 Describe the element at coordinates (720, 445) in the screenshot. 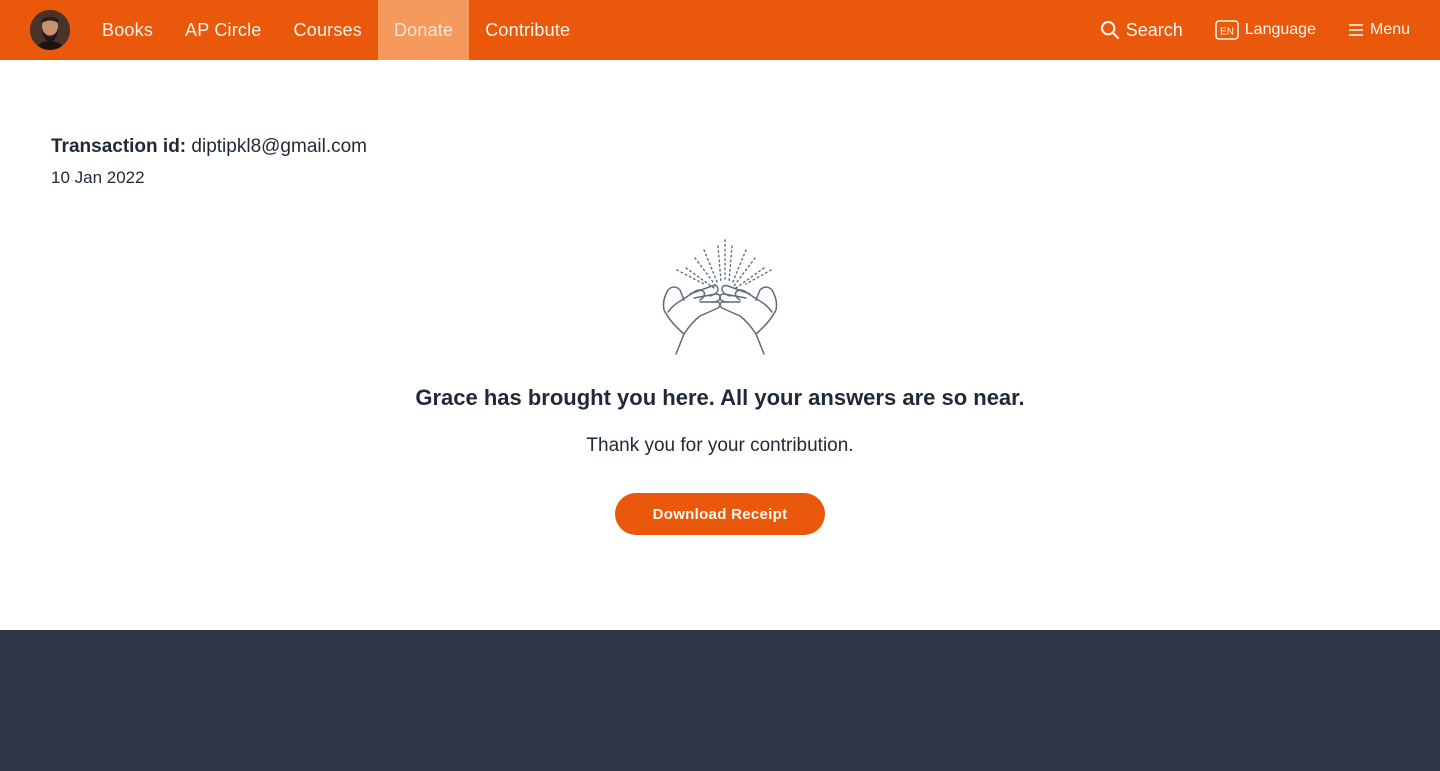

I see `thank-you-message: Thank you for your contribution.` at that location.